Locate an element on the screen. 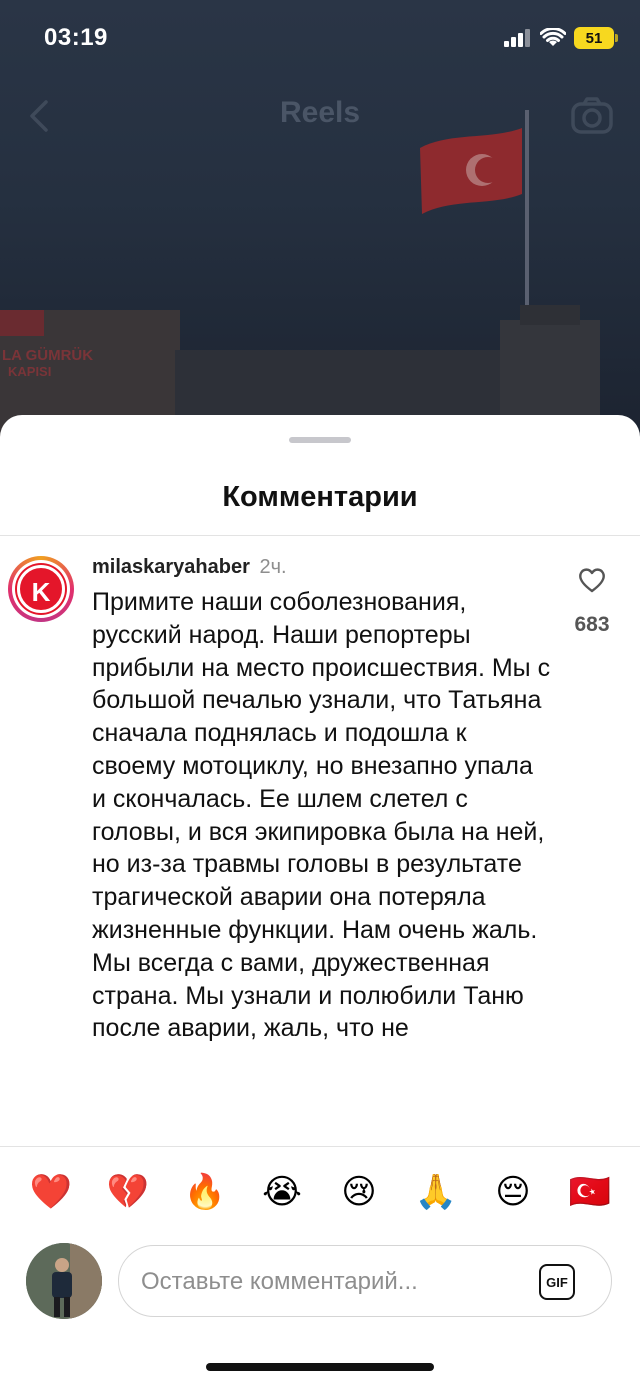 The height and width of the screenshot is (1387, 640). signal-icon is located at coordinates (517, 38).